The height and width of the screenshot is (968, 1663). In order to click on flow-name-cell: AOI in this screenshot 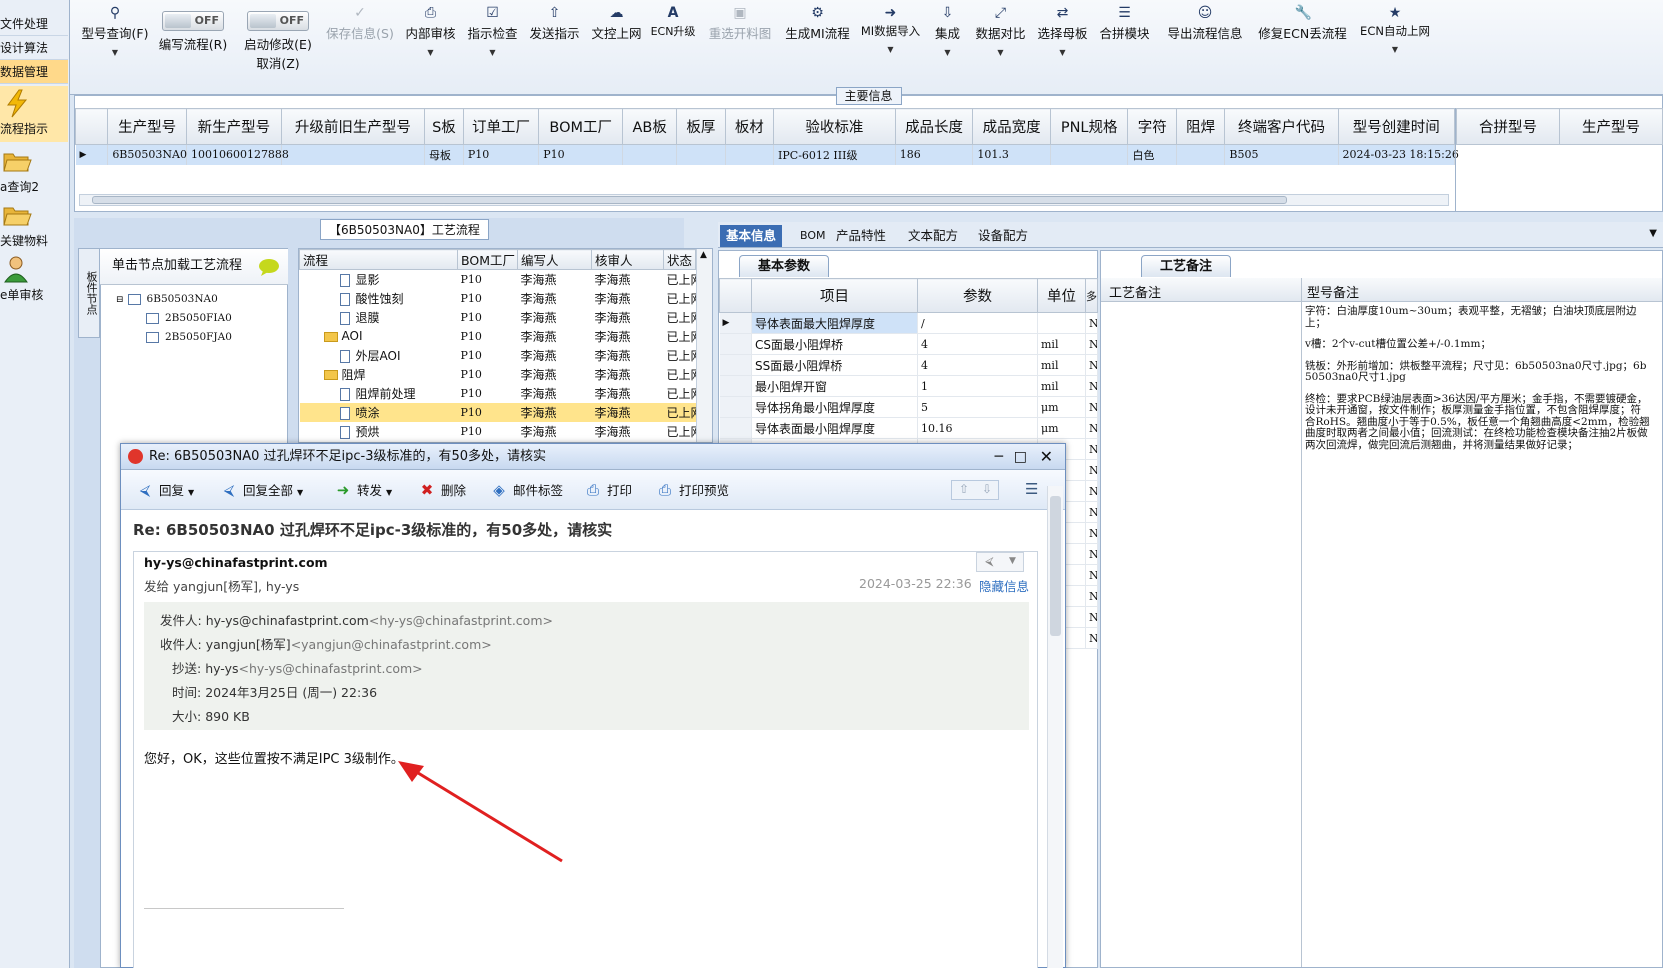, I will do `click(379, 336)`.